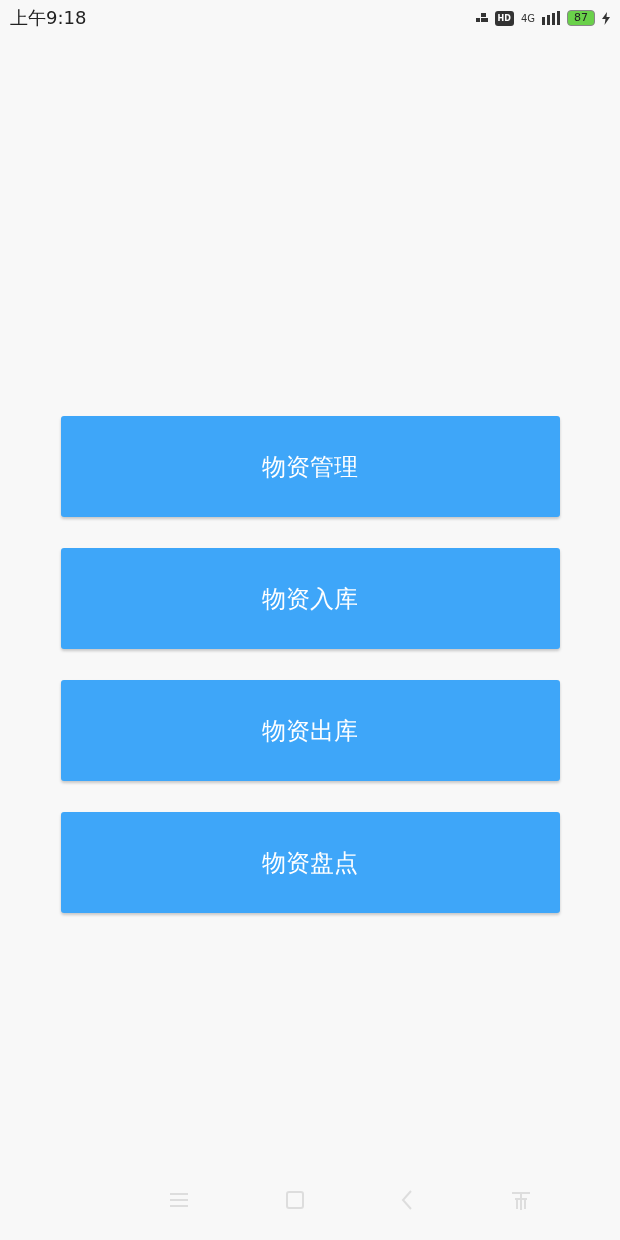 The width and height of the screenshot is (620, 1240). What do you see at coordinates (581, 18) in the screenshot?
I see `battery-level: 87` at bounding box center [581, 18].